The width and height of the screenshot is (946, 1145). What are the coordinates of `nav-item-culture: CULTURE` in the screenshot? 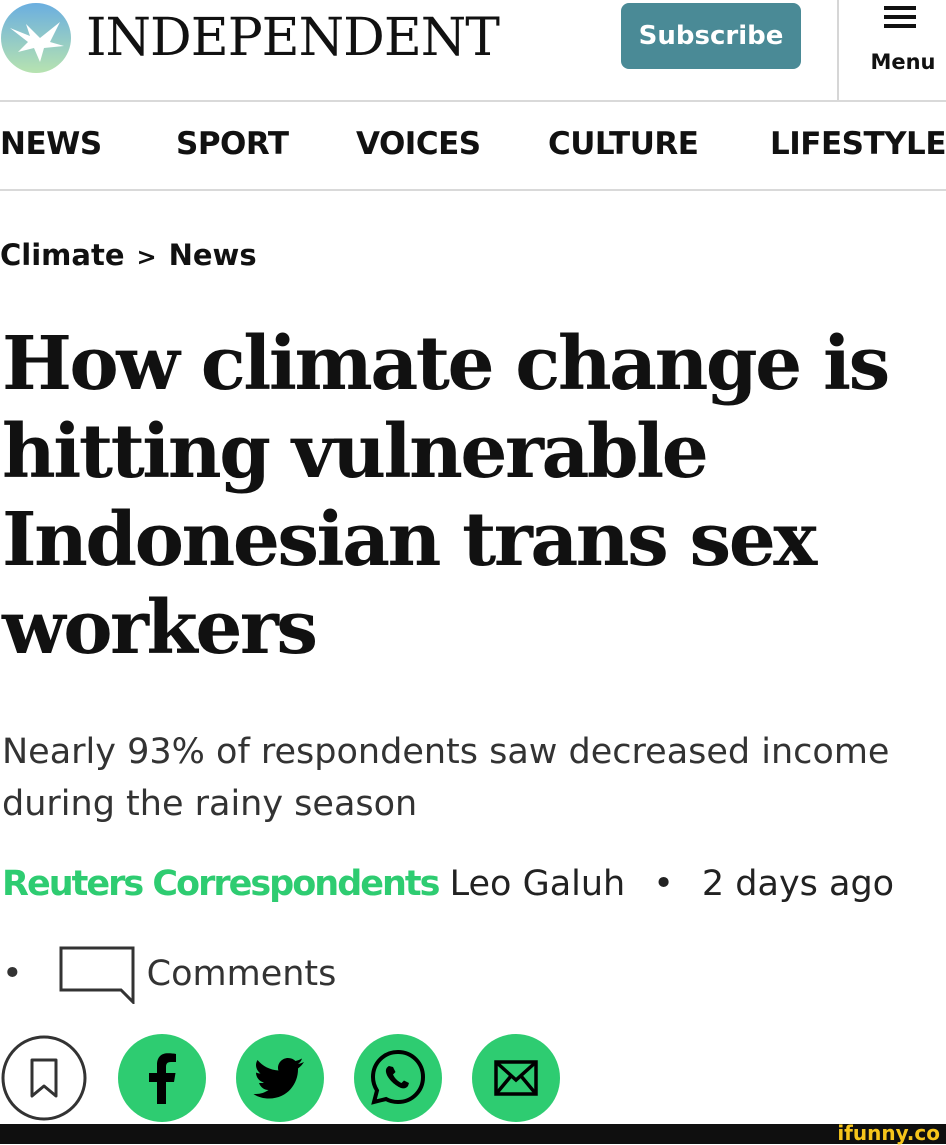 It's located at (623, 144).